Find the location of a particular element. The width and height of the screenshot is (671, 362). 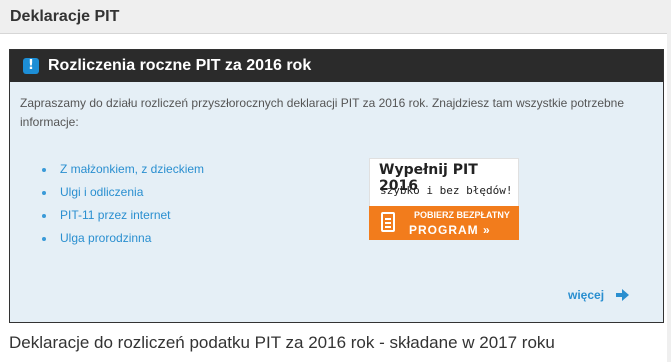

download-program-button: POBIERZ BEZPŁATNY PROGRAM » is located at coordinates (444, 223).